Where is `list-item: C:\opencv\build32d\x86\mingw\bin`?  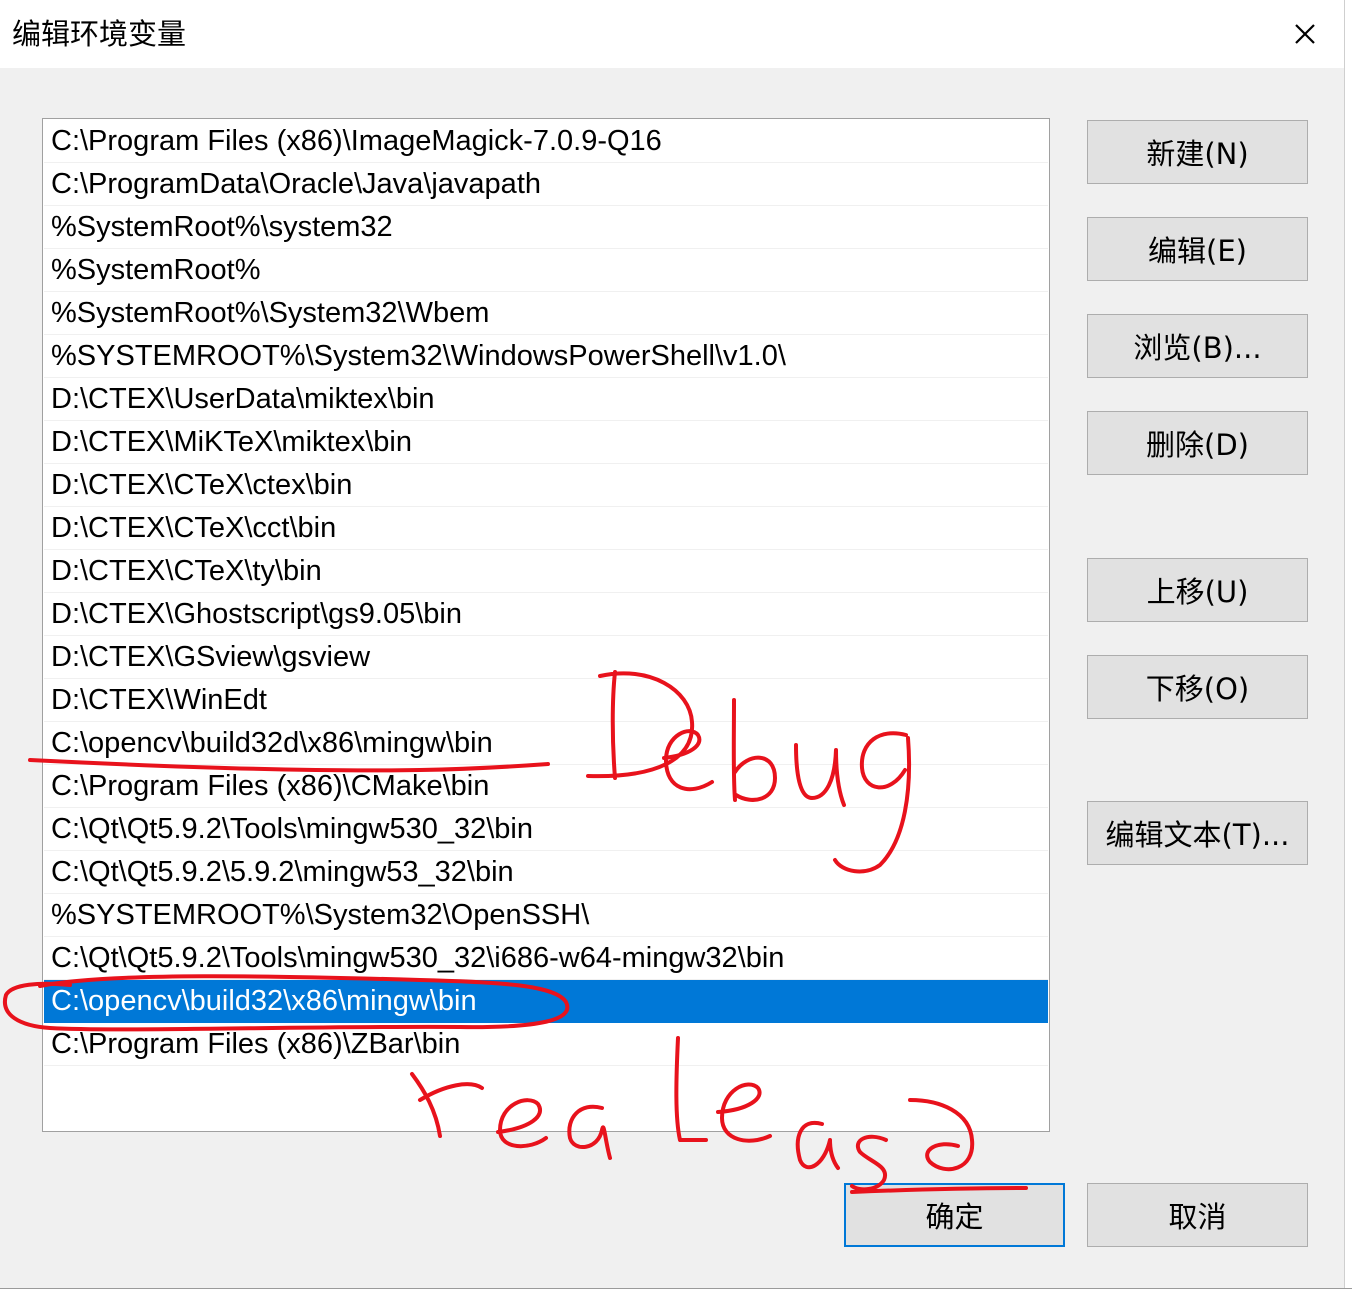 list-item: C:\opencv\build32d\x86\mingw\bin is located at coordinates (546, 743).